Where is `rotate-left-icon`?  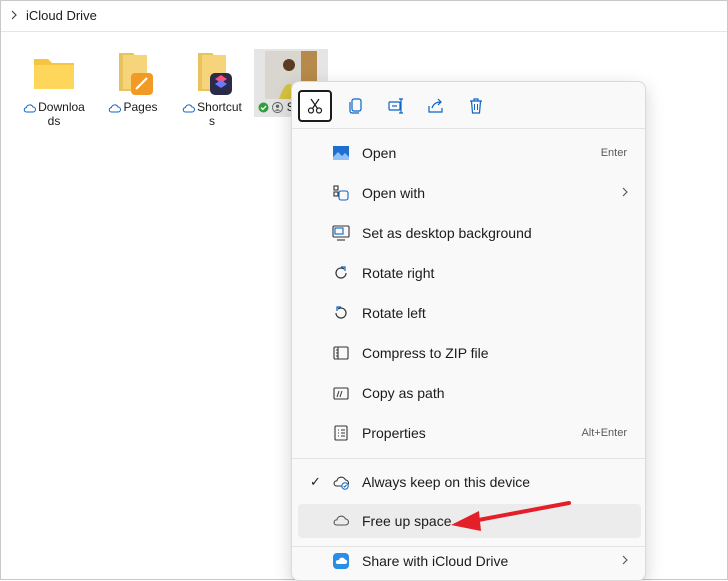 rotate-left-icon is located at coordinates (341, 312).